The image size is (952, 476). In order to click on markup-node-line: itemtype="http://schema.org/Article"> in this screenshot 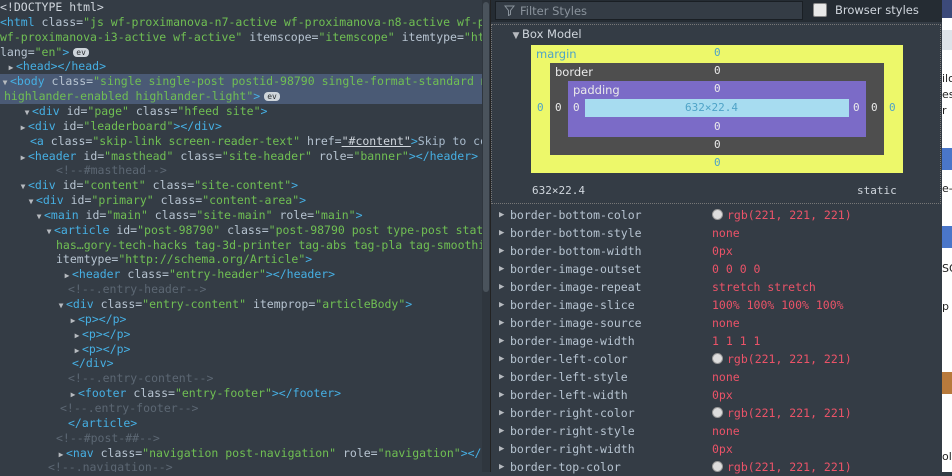, I will do `click(241, 259)`.